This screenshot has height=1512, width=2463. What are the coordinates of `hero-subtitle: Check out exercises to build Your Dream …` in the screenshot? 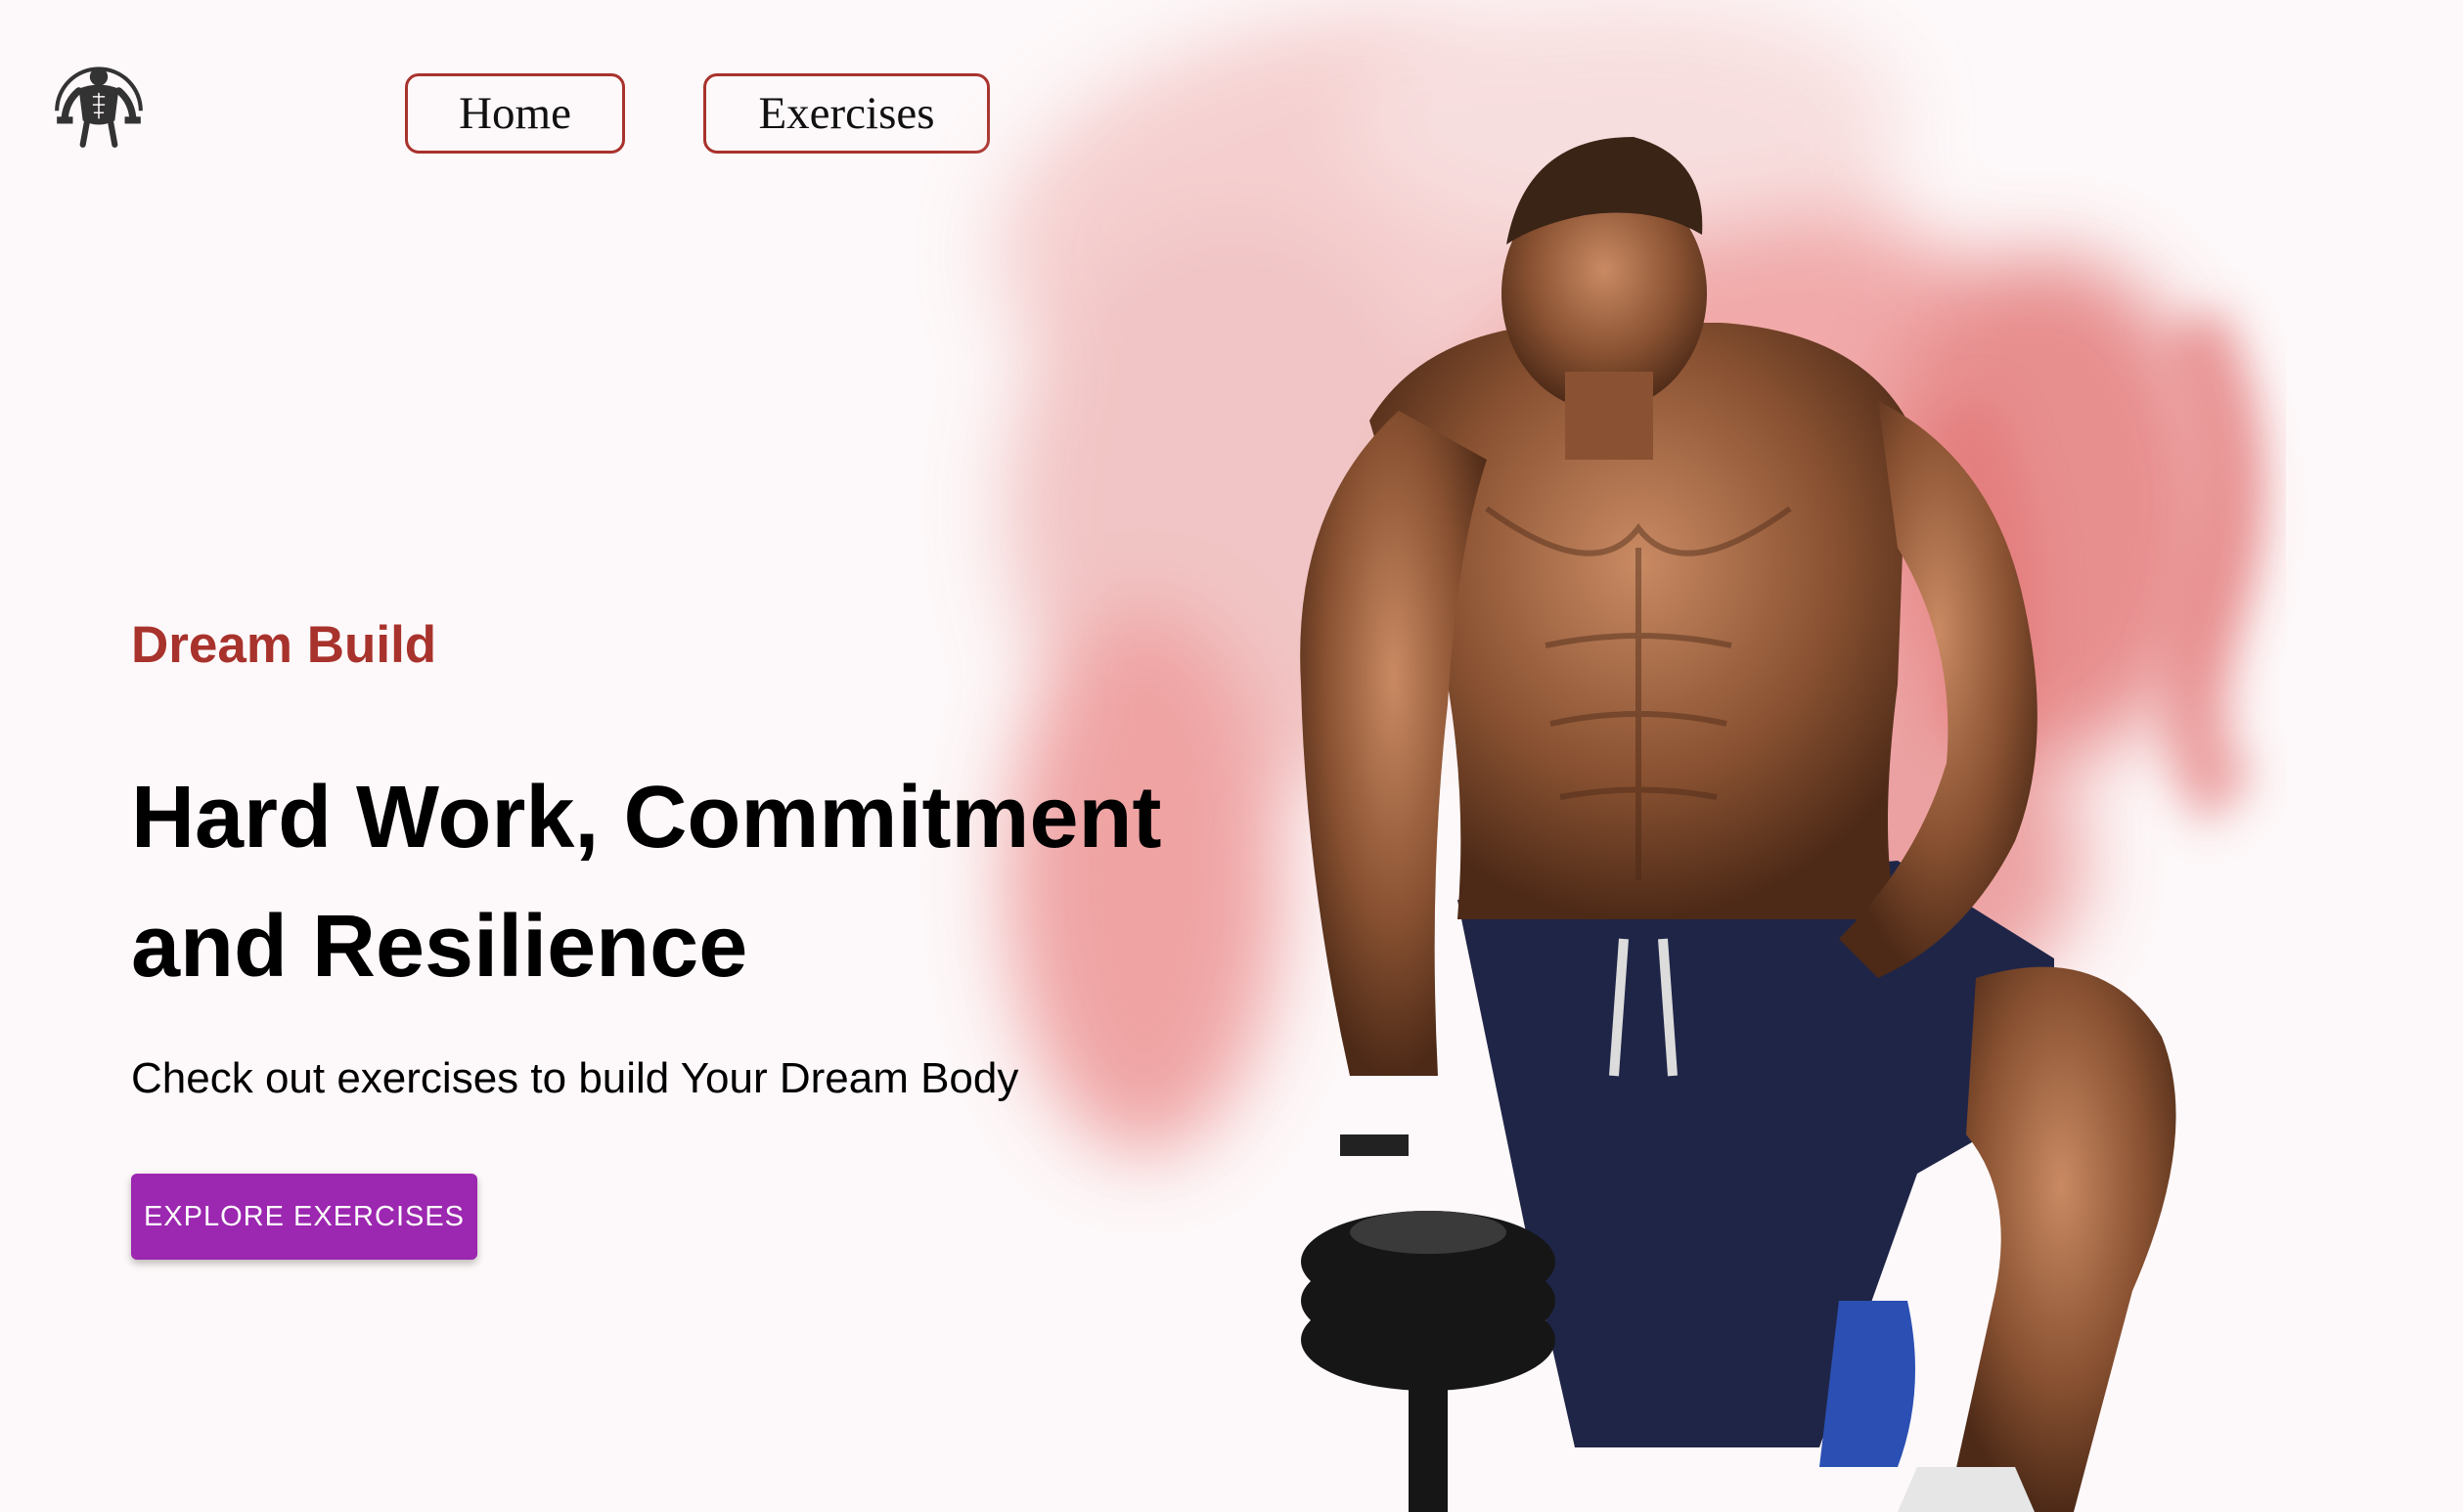 It's located at (575, 1078).